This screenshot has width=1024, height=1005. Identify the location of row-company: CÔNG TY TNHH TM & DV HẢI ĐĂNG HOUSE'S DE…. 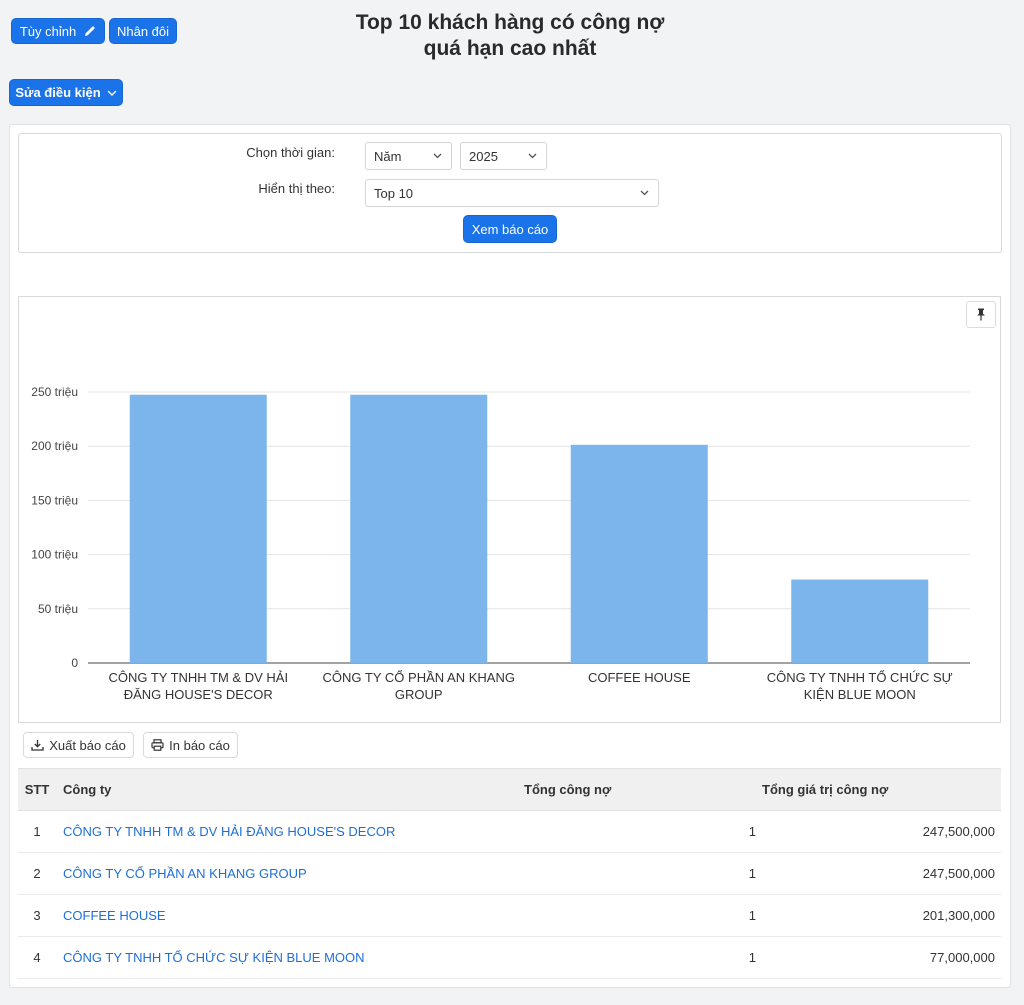
(290, 831).